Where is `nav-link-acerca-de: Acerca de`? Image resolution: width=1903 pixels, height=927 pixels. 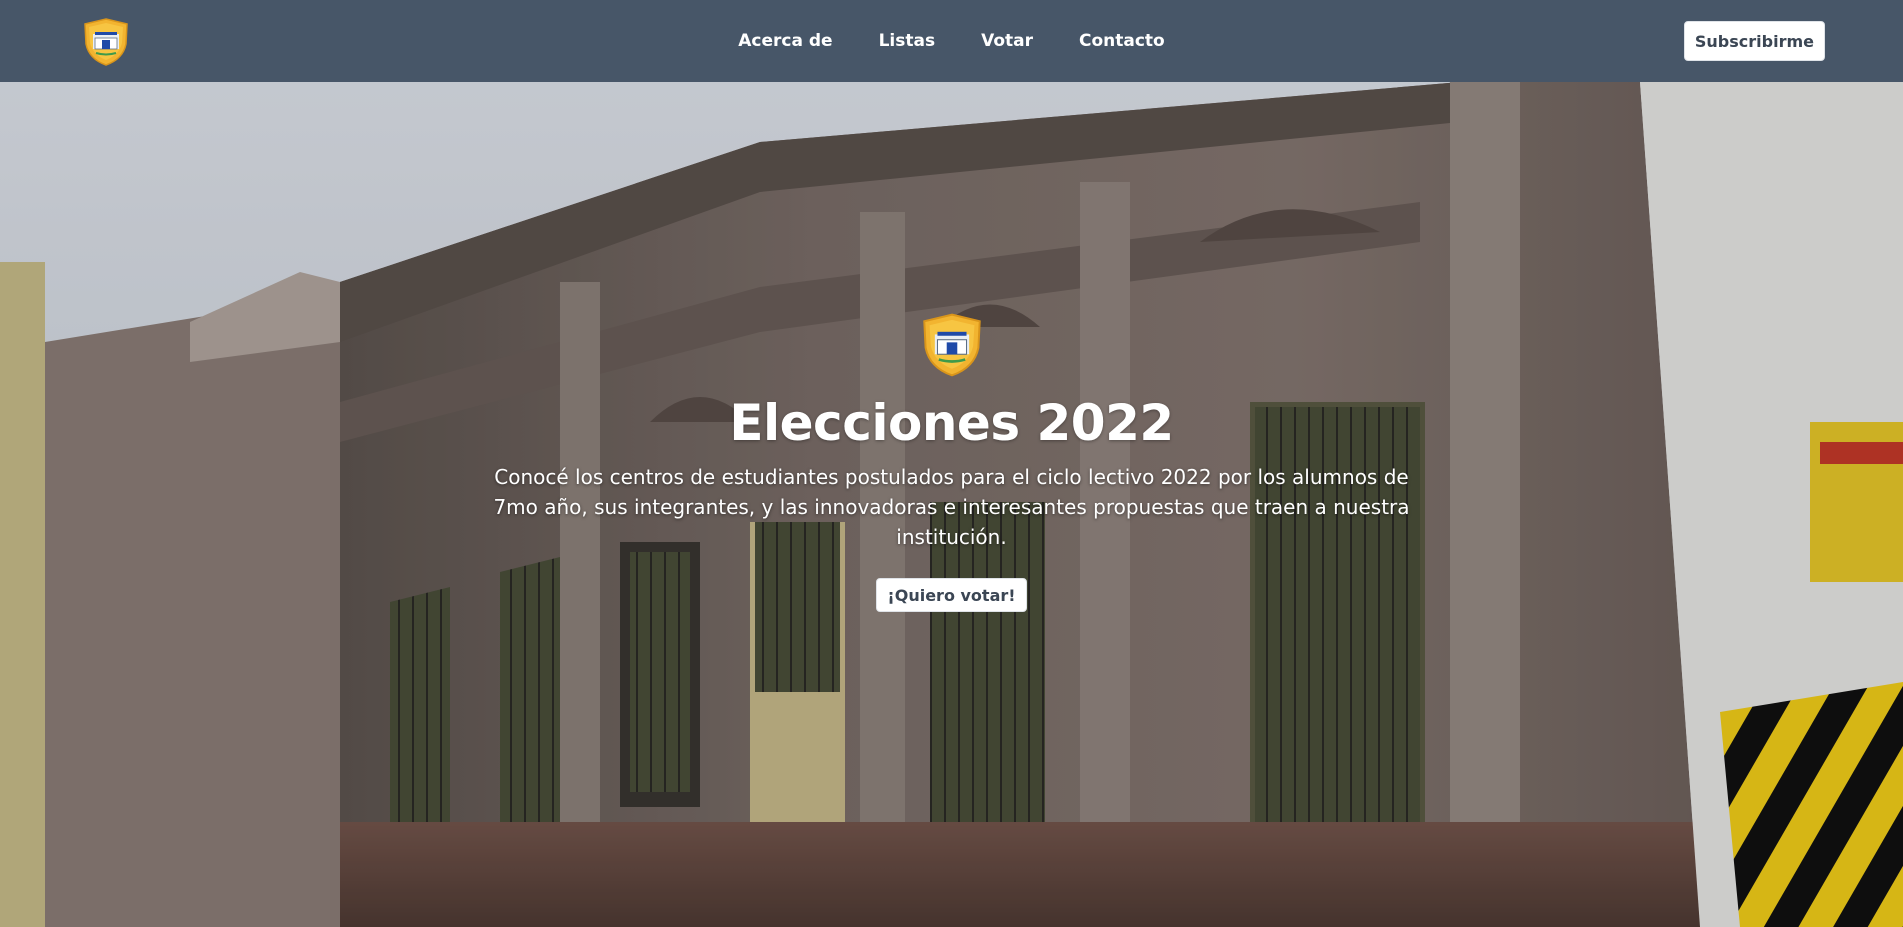 nav-link-acerca-de: Acerca de is located at coordinates (785, 41).